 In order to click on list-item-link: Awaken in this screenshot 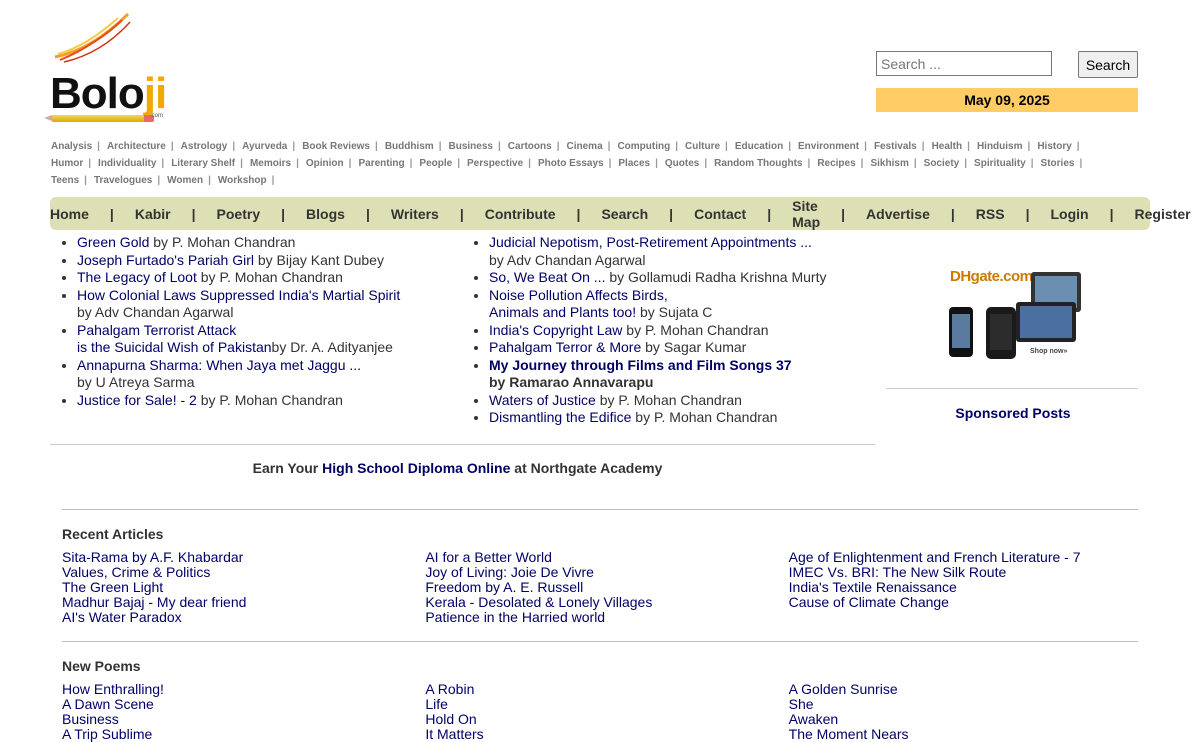, I will do `click(970, 719)`.